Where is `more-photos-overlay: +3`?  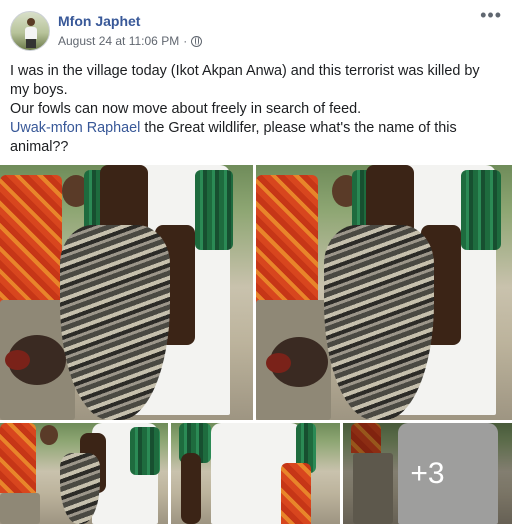 more-photos-overlay: +3 is located at coordinates (427, 473).